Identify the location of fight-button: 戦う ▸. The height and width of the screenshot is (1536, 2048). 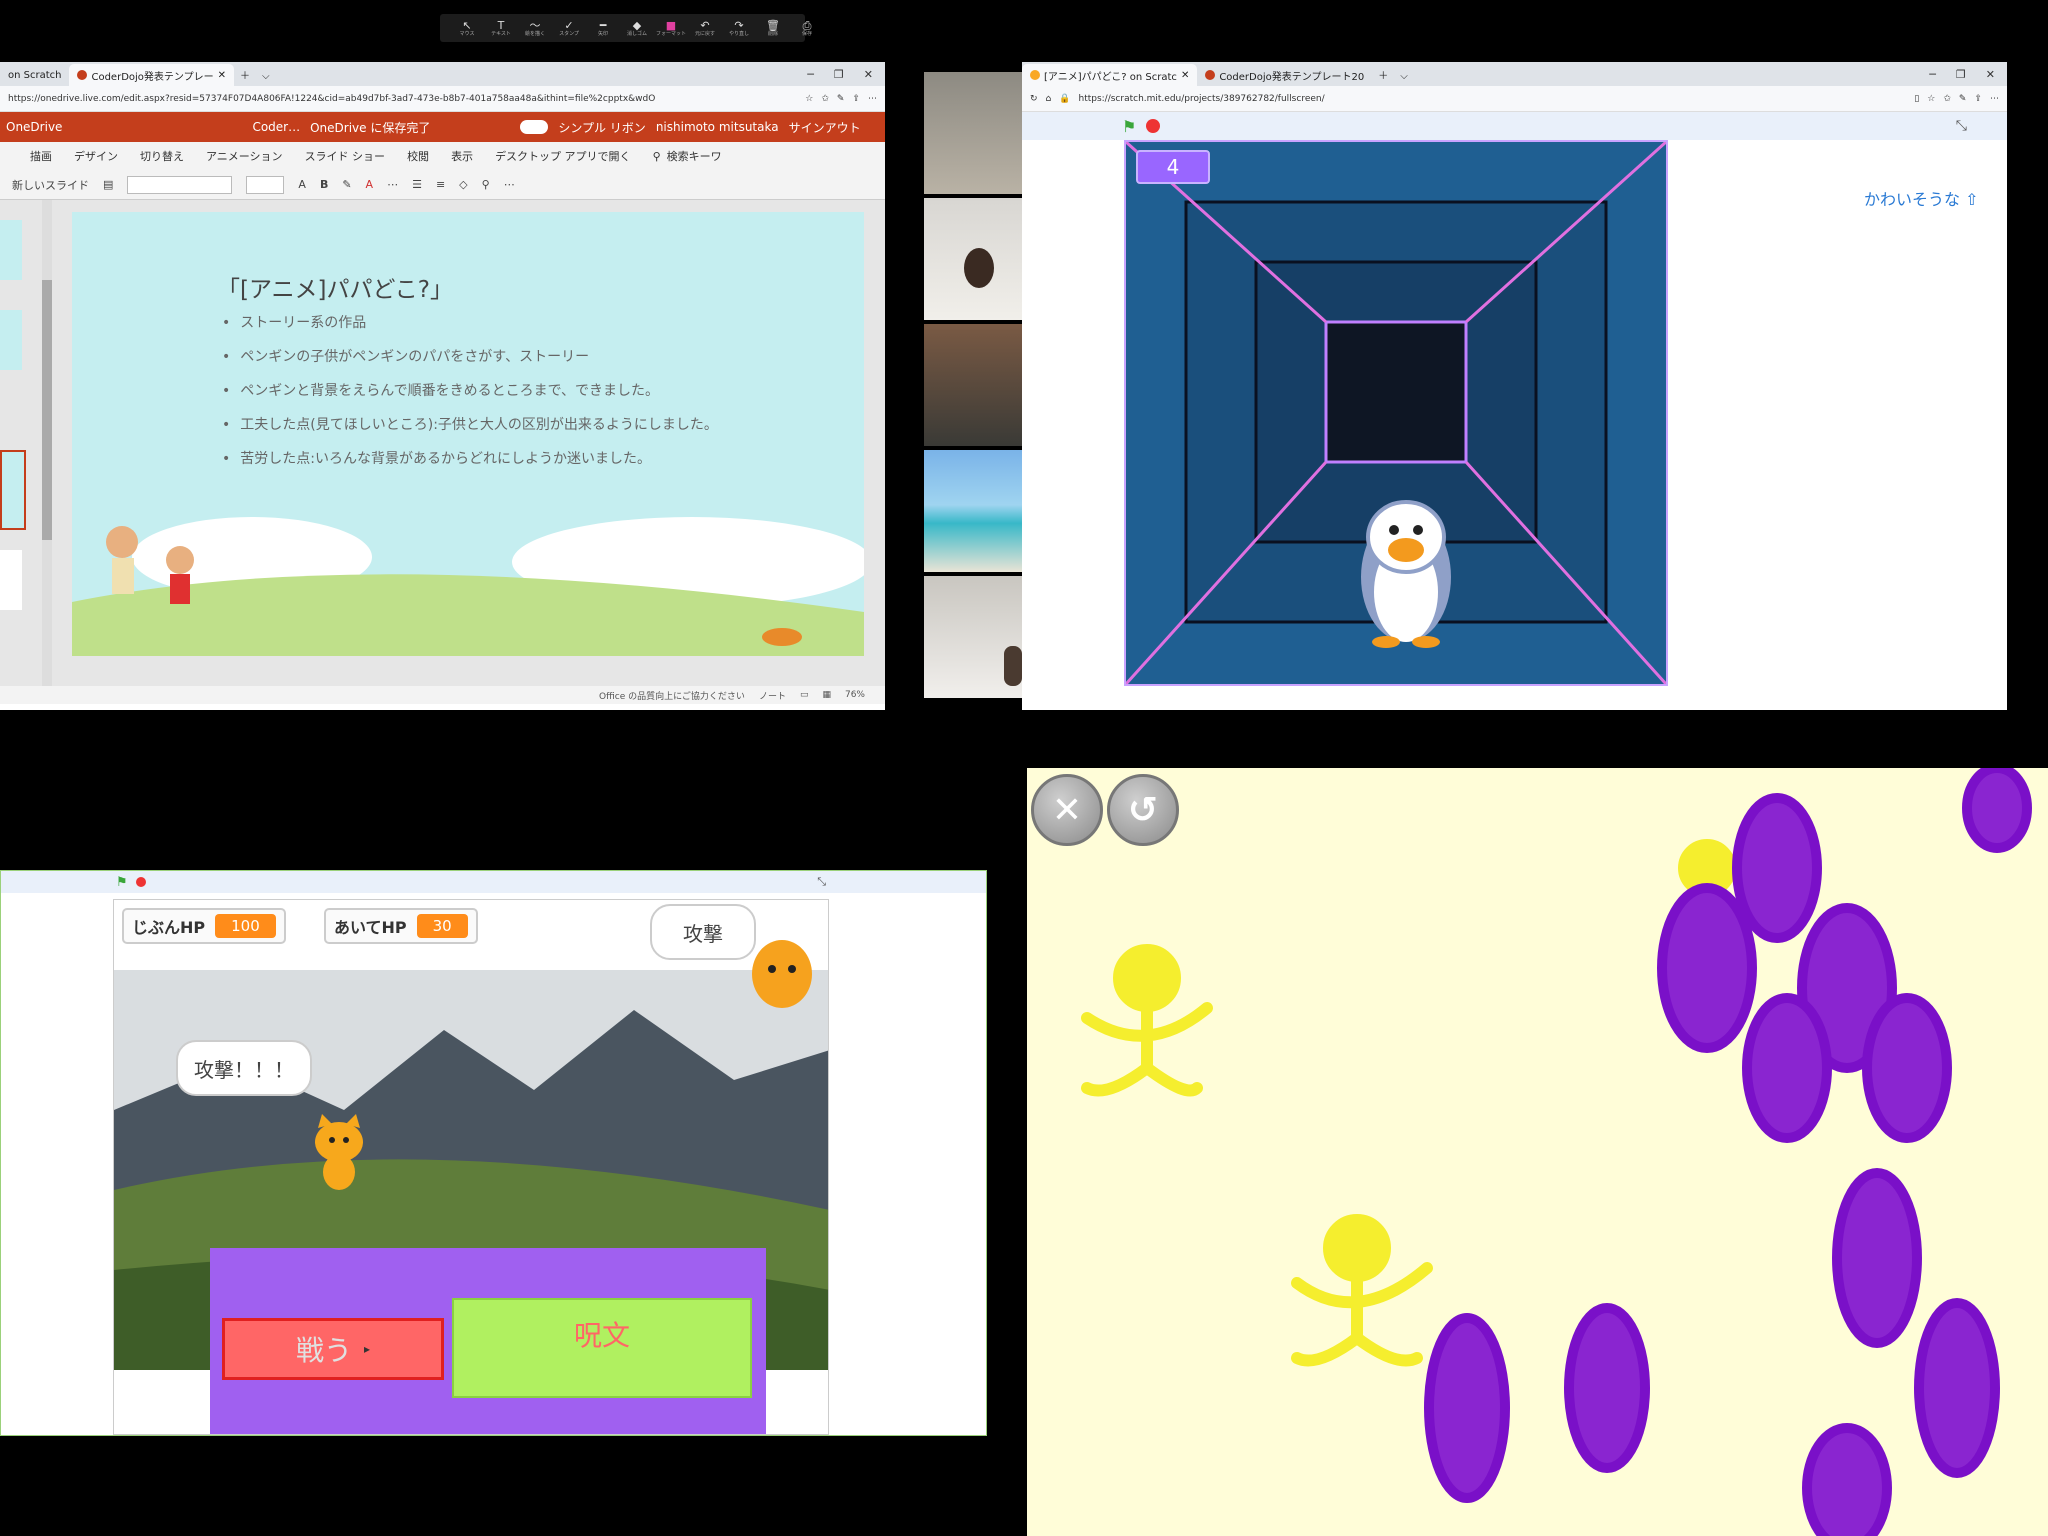
(333, 1349).